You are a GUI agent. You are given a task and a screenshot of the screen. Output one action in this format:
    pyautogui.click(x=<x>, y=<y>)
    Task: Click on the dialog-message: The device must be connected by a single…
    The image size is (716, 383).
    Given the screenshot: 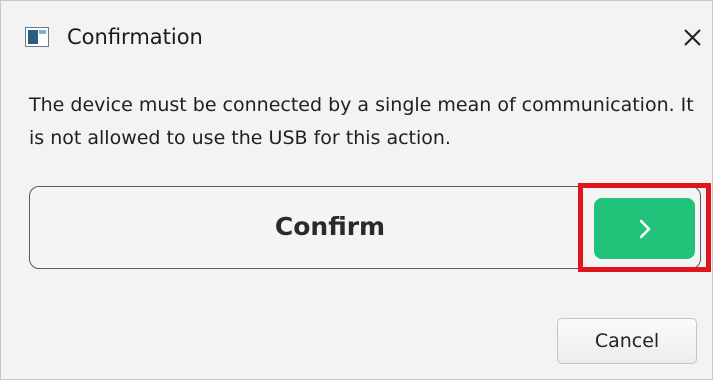 What is the action you would take?
    pyautogui.click(x=361, y=121)
    